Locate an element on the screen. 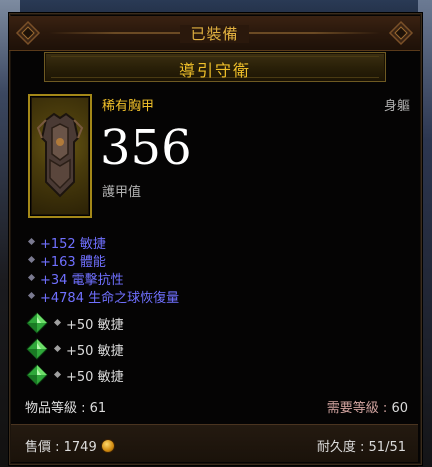  stat-line: +163 體能 is located at coordinates (103, 260).